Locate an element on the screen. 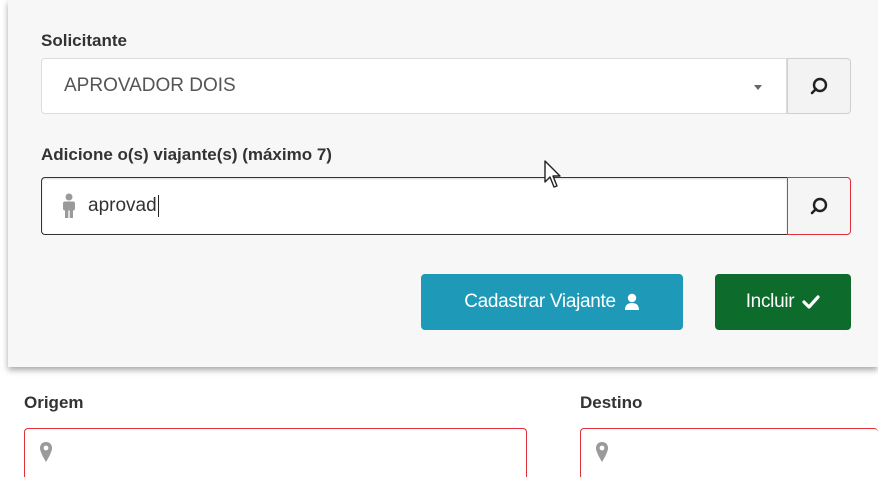 The image size is (878, 477). travelers-label: Adicione o(s) viajante(s) (máximo 7) is located at coordinates (186, 154).